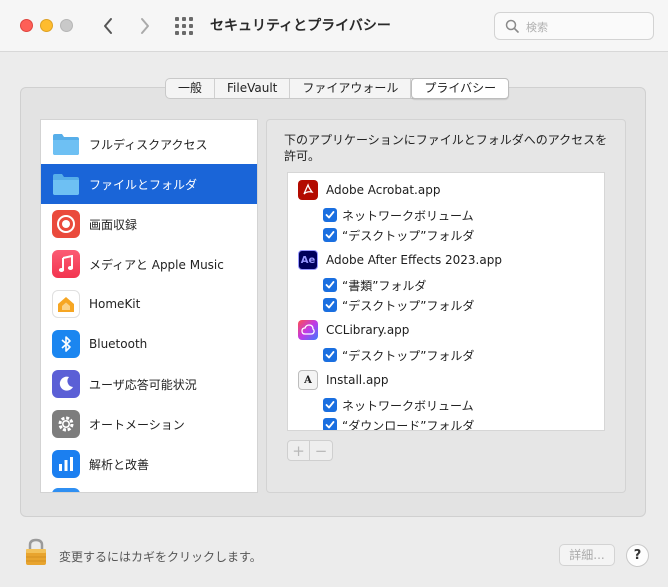  What do you see at coordinates (66, 344) in the screenshot?
I see `bluetooth-icon` at bounding box center [66, 344].